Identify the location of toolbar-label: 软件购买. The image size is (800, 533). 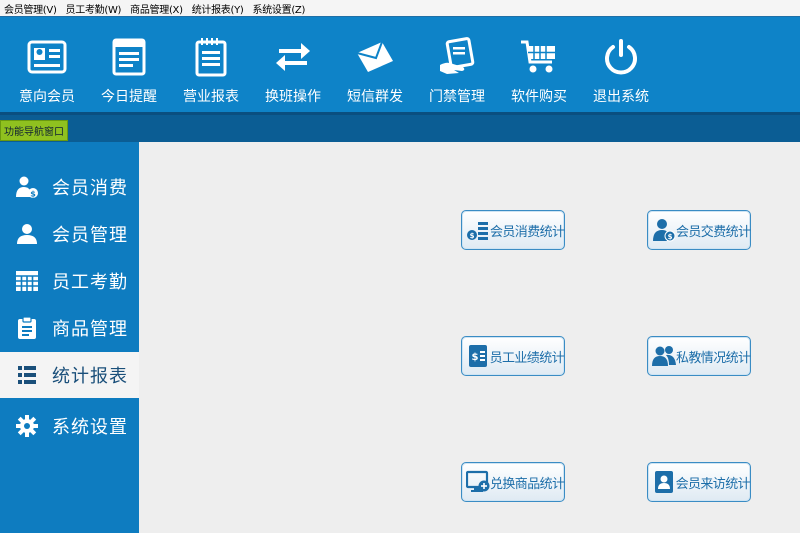
(539, 97).